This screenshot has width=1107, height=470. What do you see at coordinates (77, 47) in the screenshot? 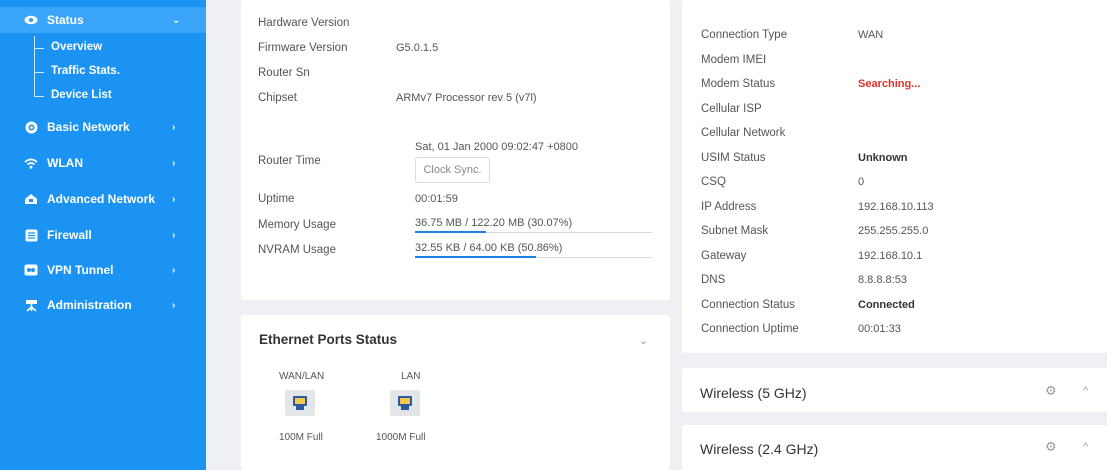
I see `sidebar-sub-label: Overview` at bounding box center [77, 47].